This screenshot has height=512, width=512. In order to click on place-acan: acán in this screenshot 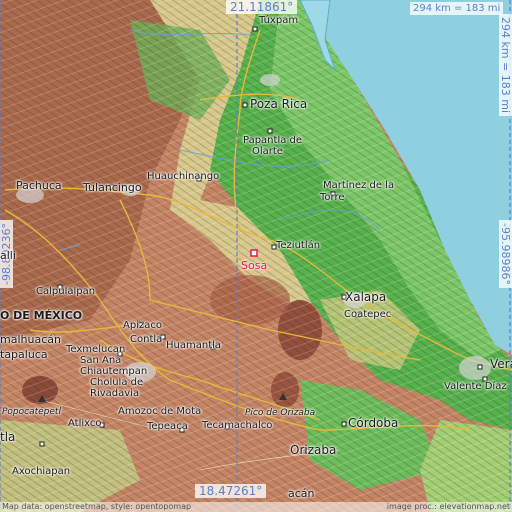, I will do `click(301, 493)`.